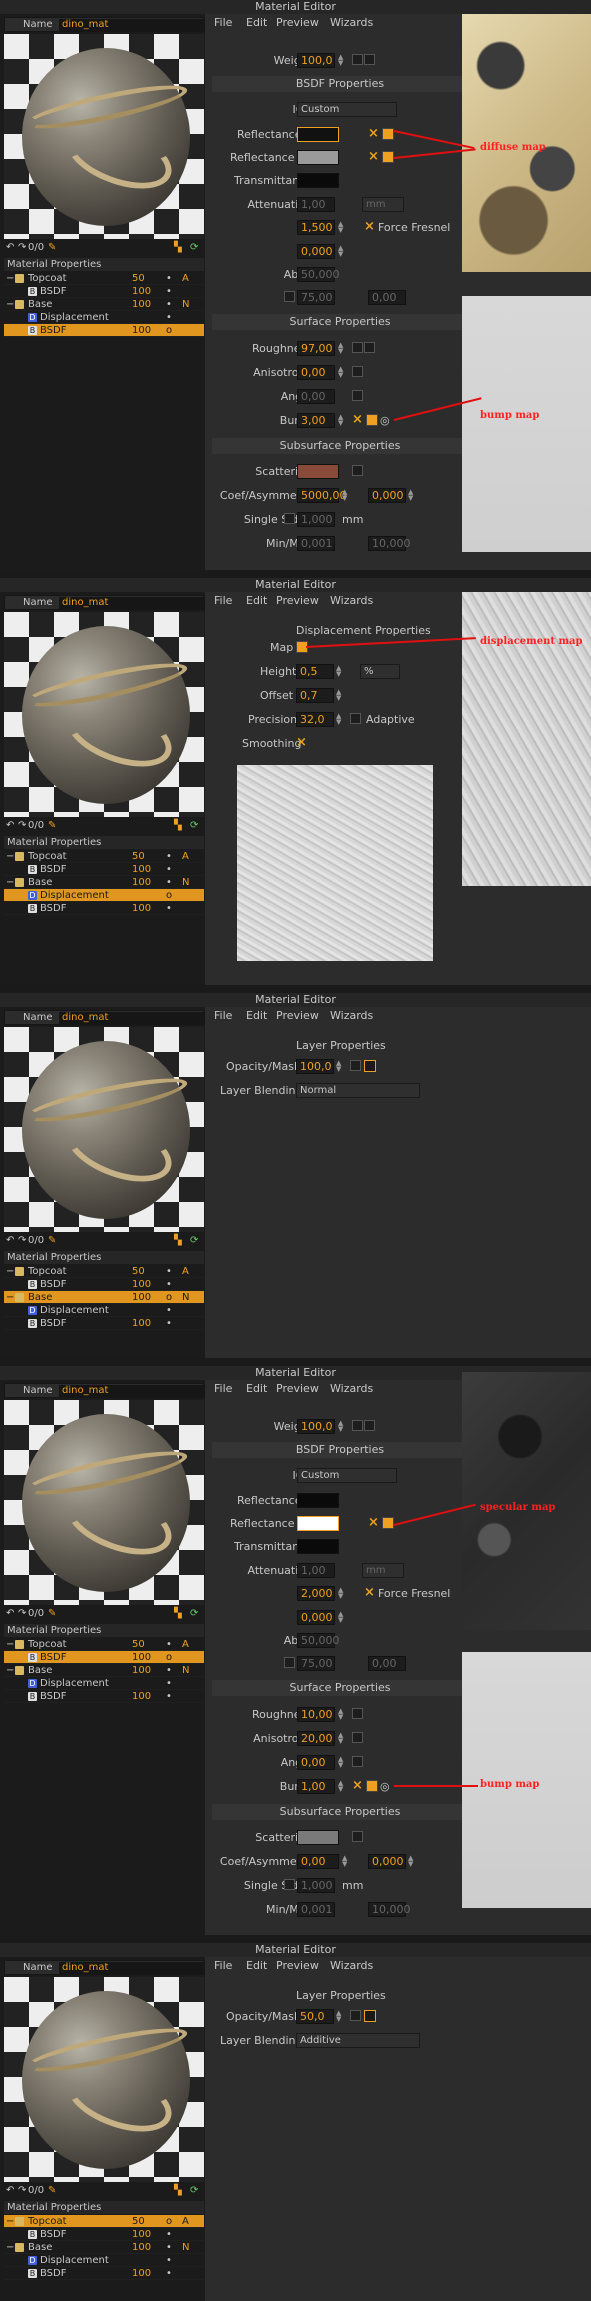 This screenshot has width=591, height=2301. Describe the element at coordinates (52, 1240) in the screenshot. I see `render-icon: ✎` at that location.